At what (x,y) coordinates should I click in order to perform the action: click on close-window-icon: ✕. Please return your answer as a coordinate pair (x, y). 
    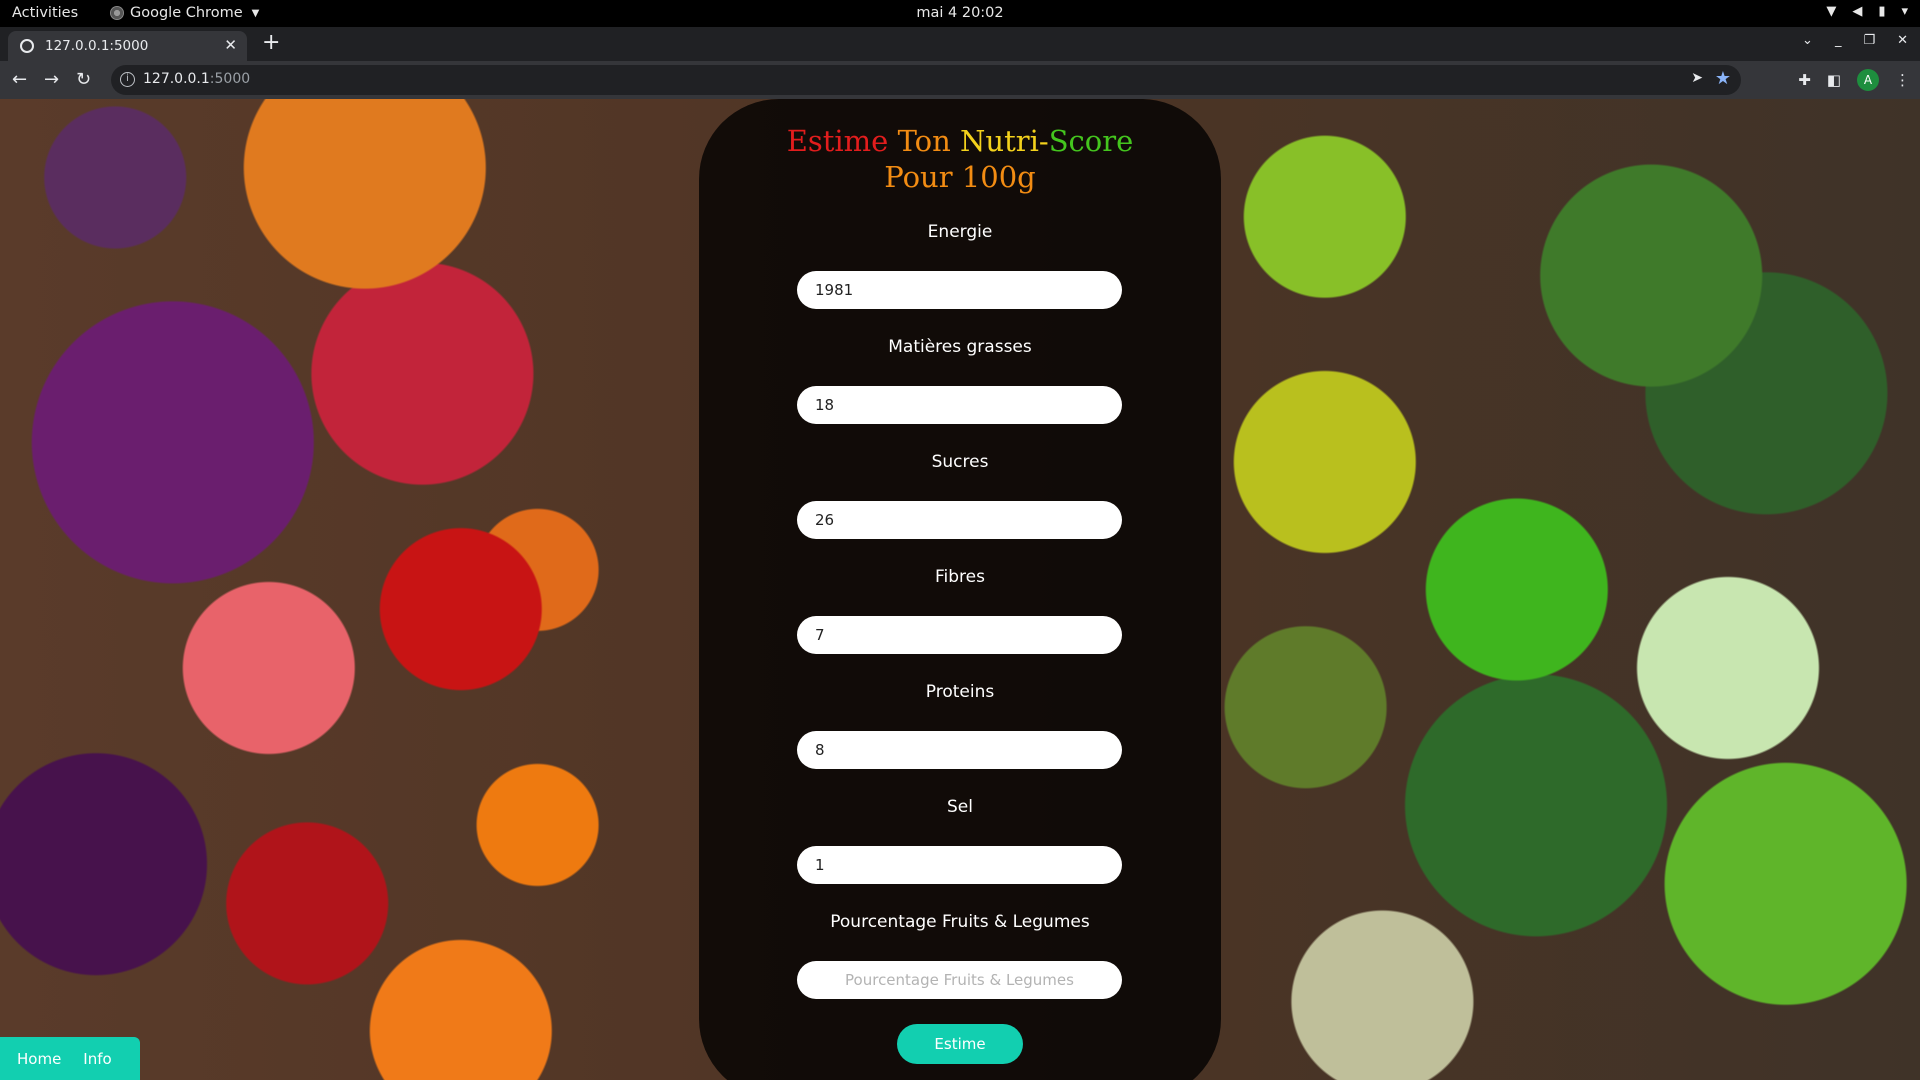
    Looking at the image, I should click on (1902, 40).